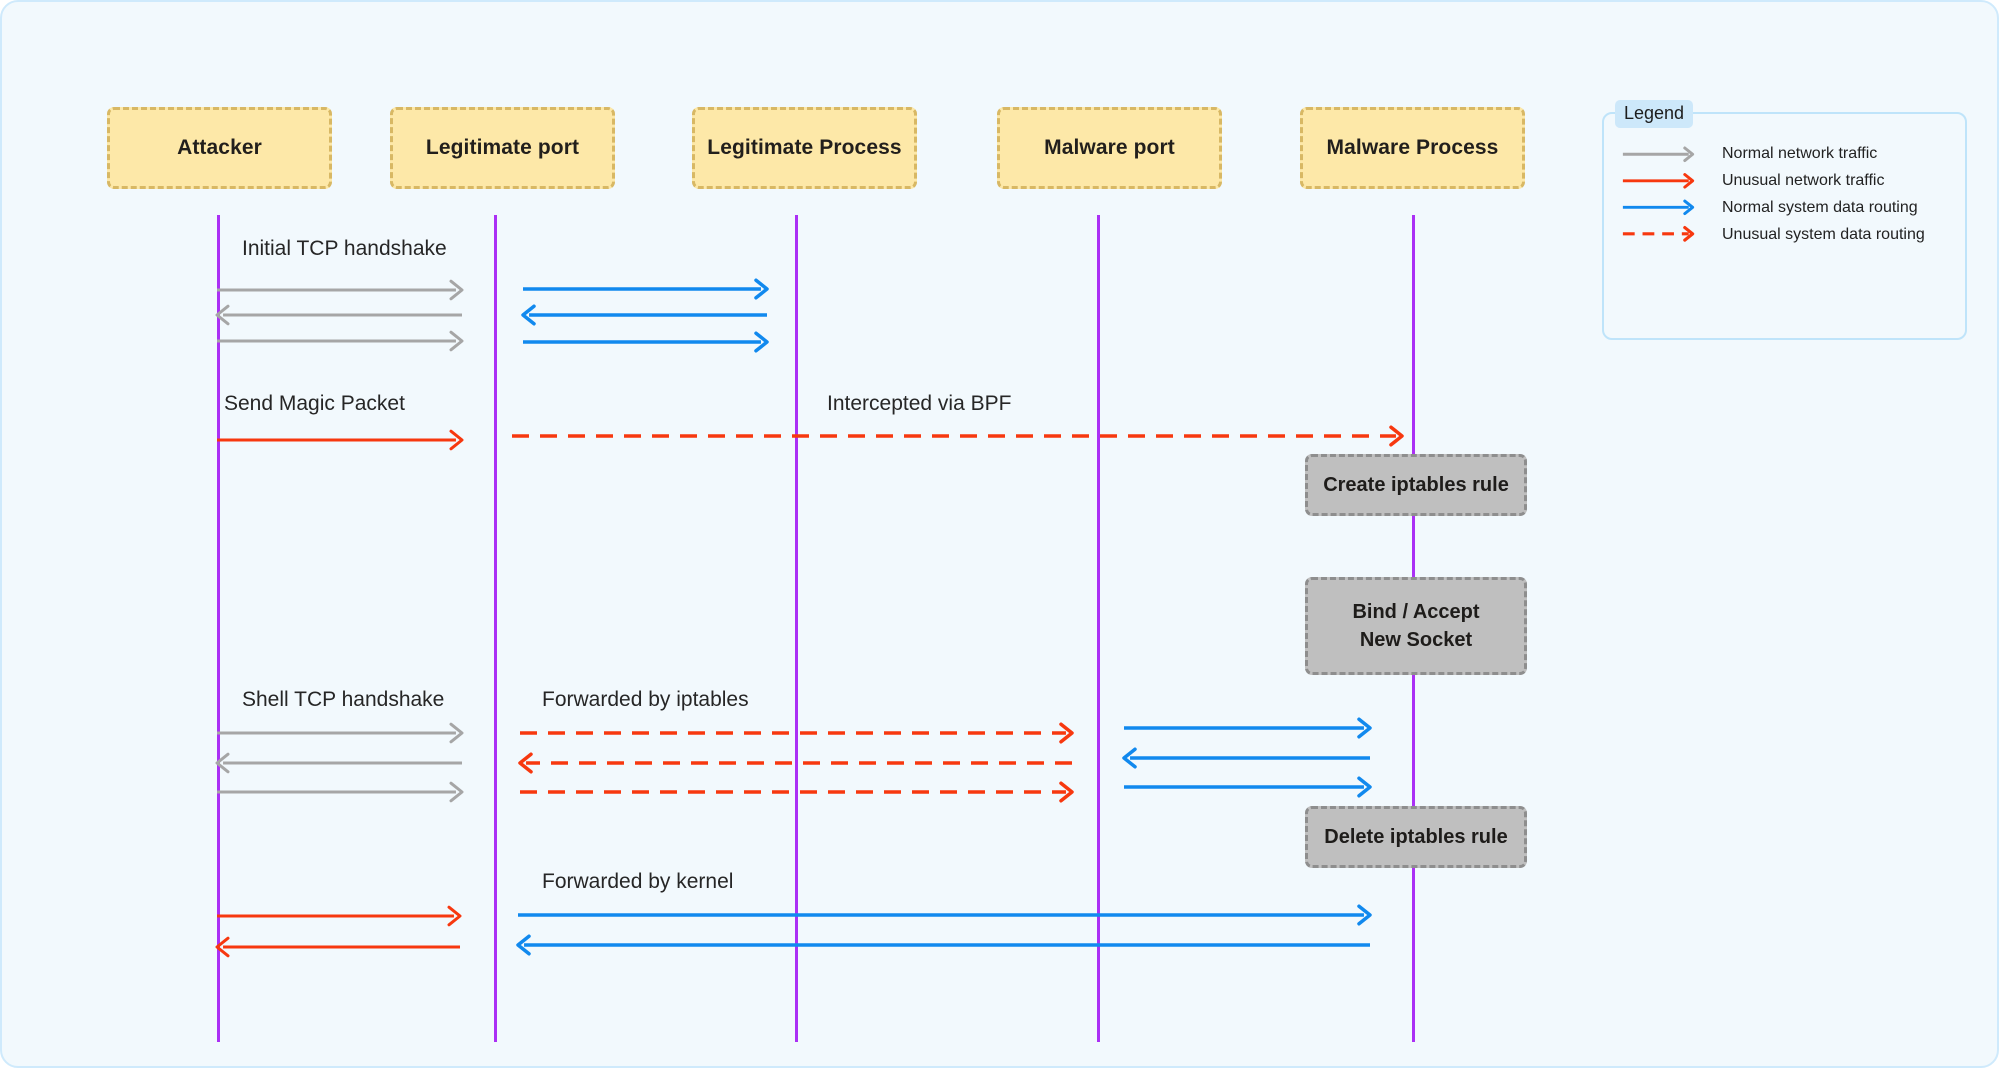 Image resolution: width=1999 pixels, height=1068 pixels. I want to click on participant-attacker: Attacker, so click(219, 148).